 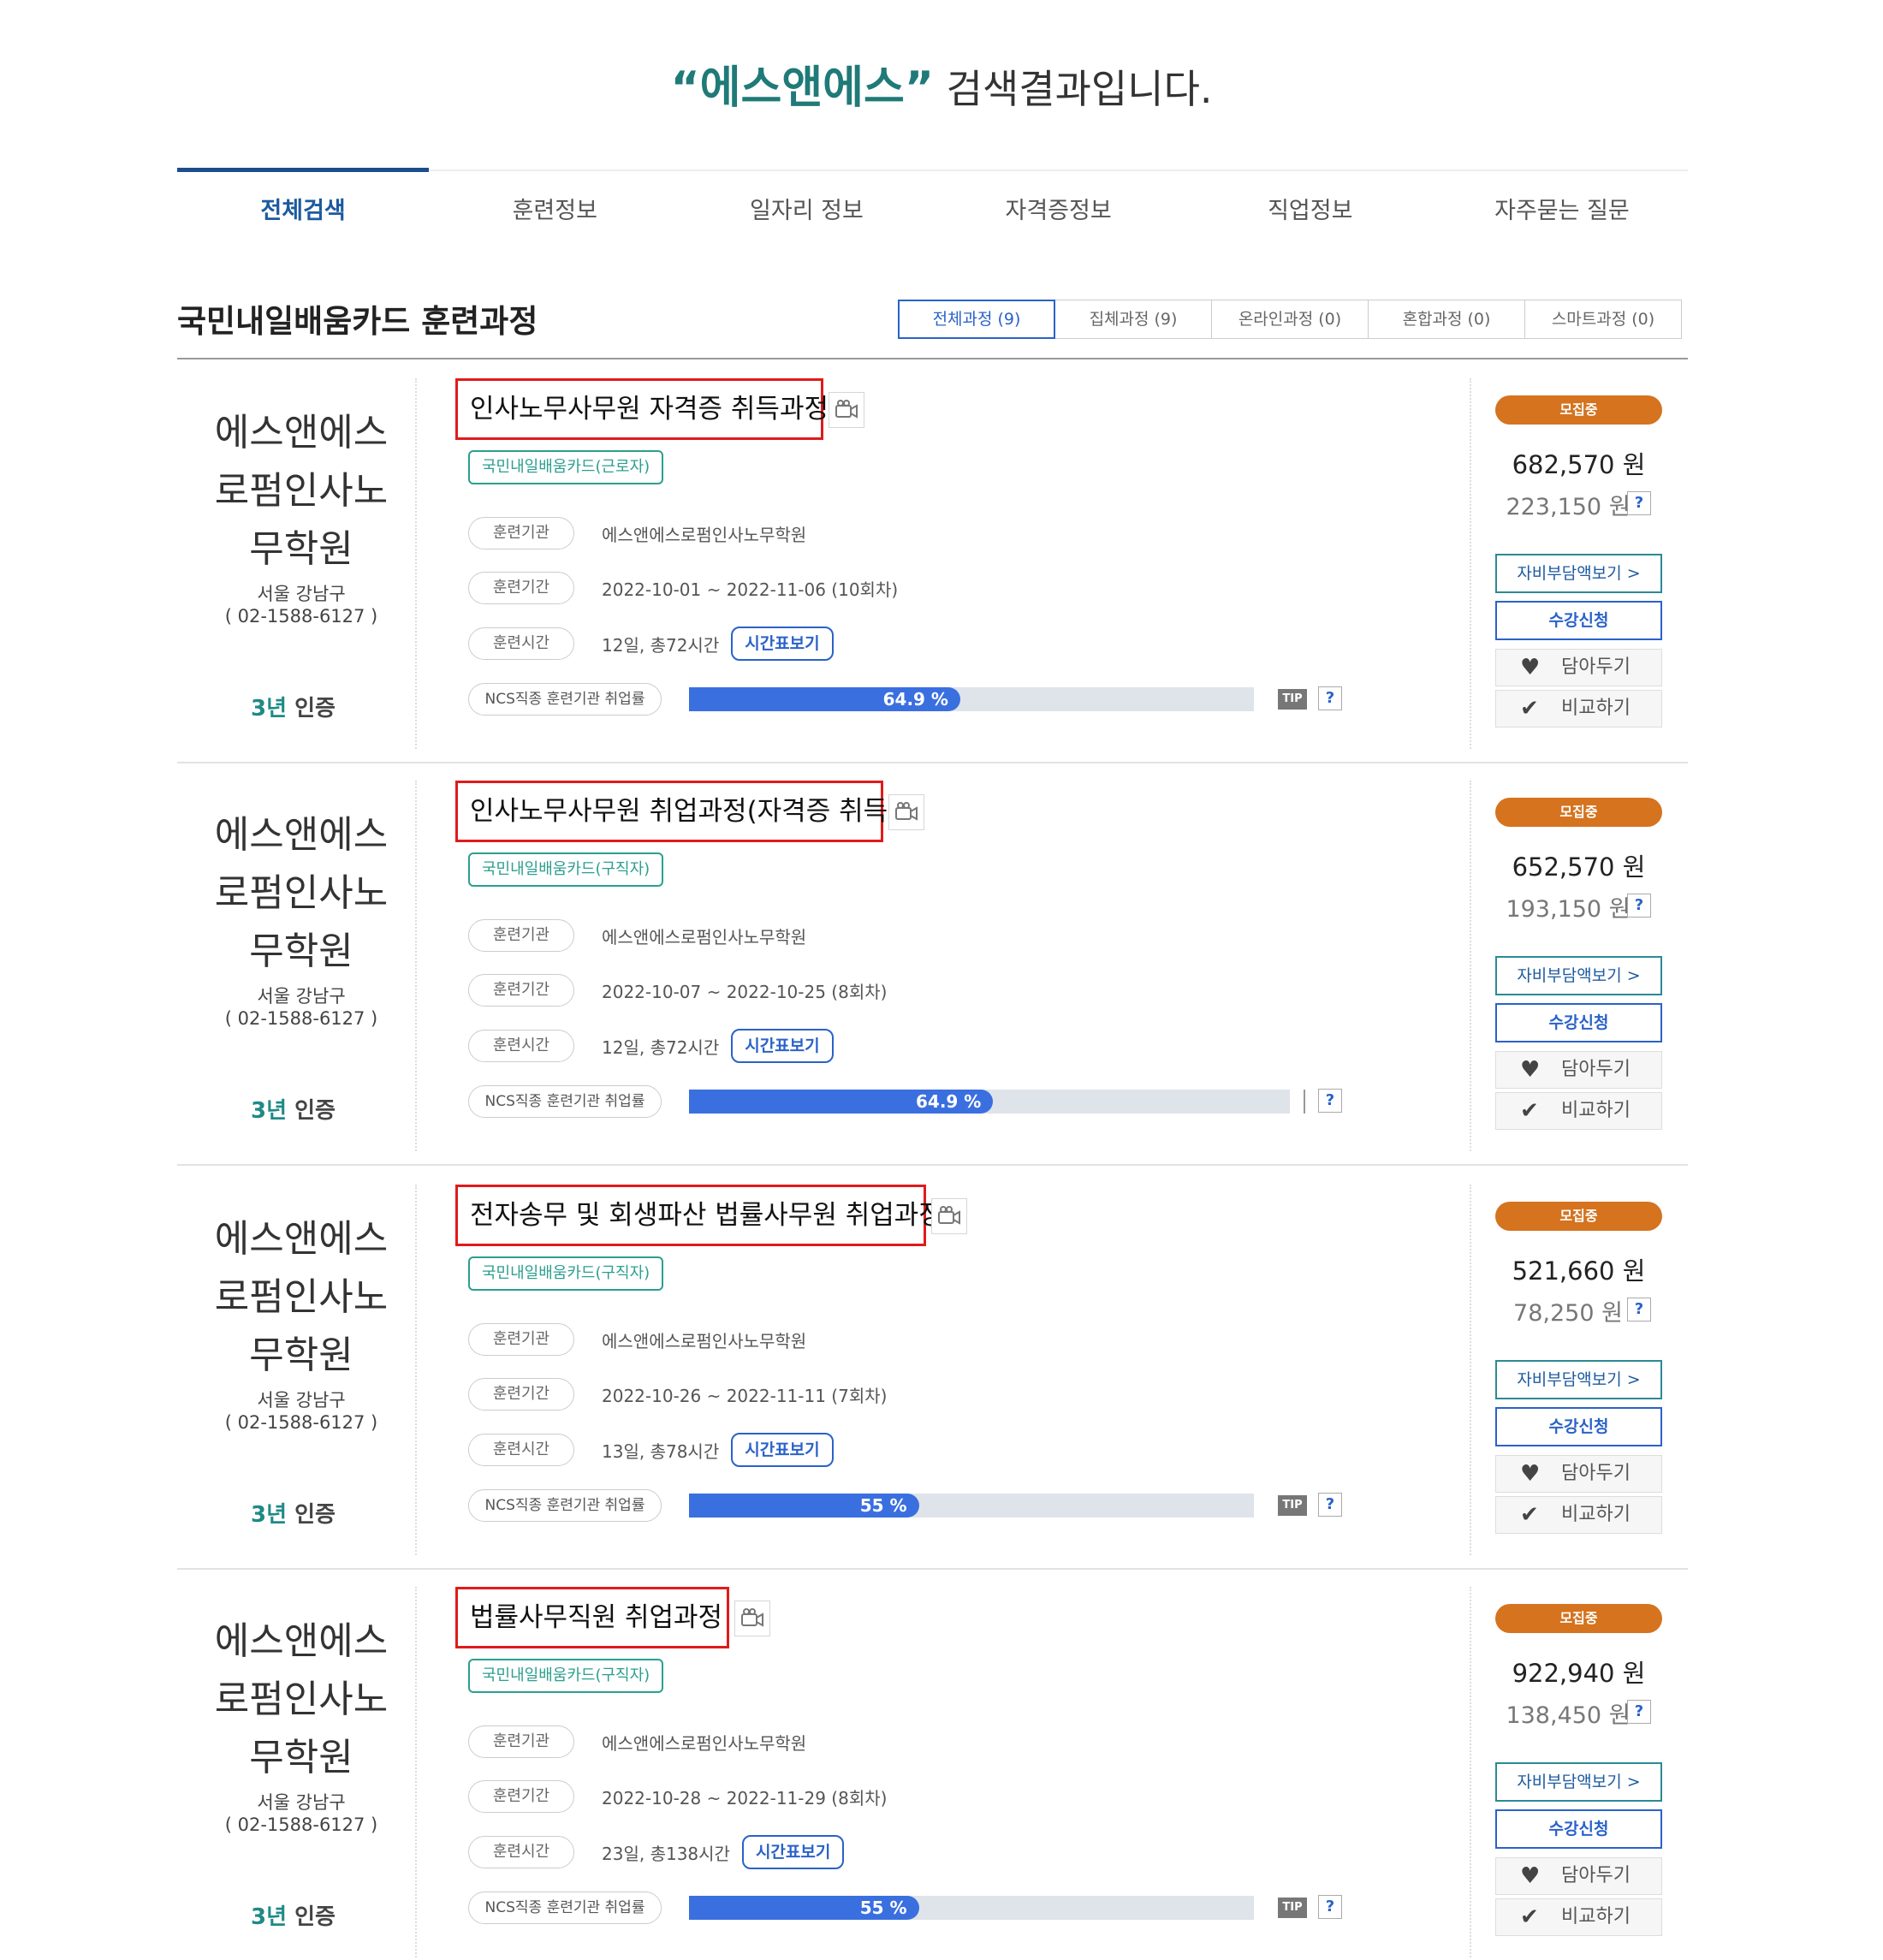 I want to click on card-type-badge: 국민내일배움카드(구직자), so click(x=566, y=1273).